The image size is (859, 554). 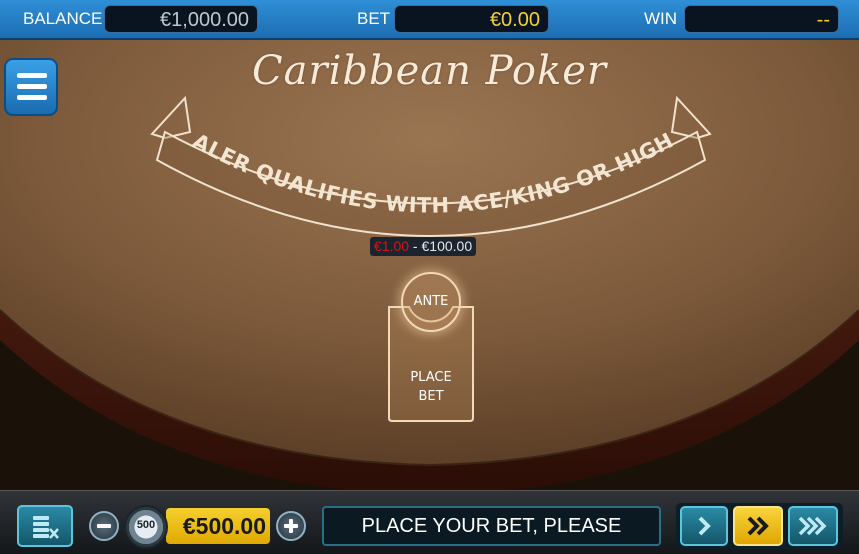 I want to click on bet-range-label: €1.00 - €100.00, so click(x=423, y=246).